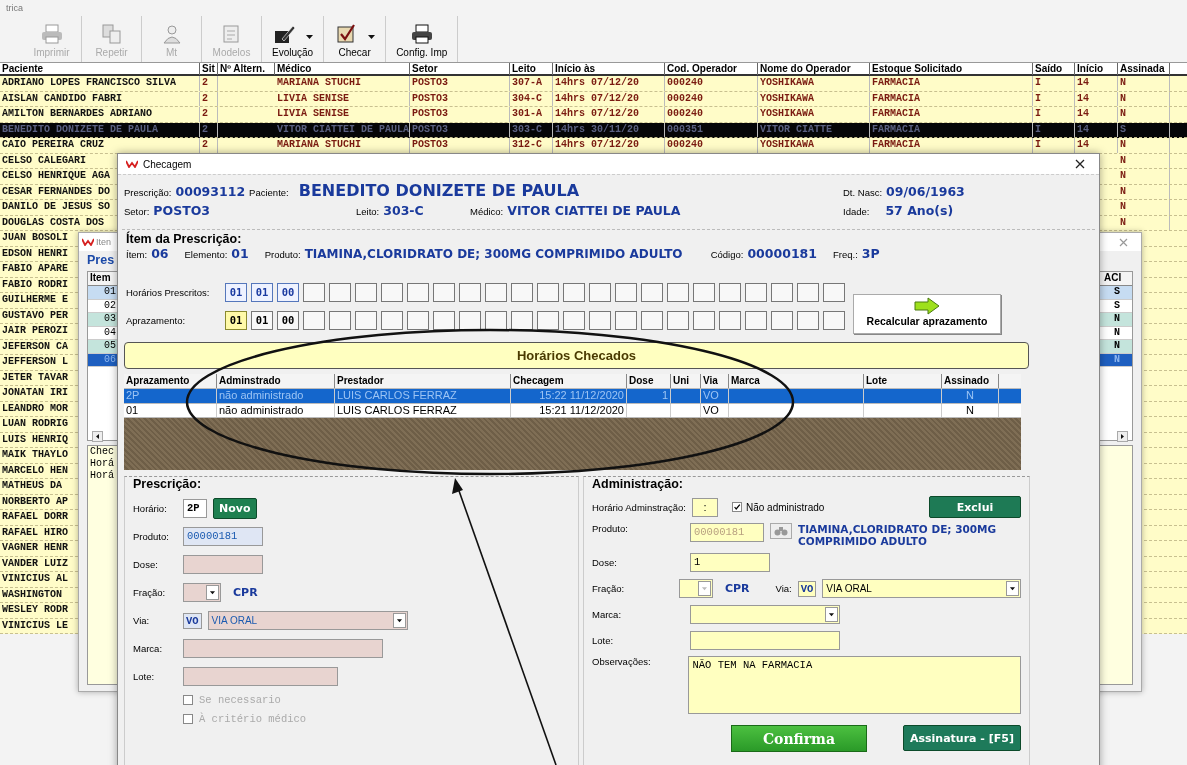 The width and height of the screenshot is (1187, 765). I want to click on patient-row: ADRIANO LOPES FRANCISCO SILVA 2 MARIANA STUCHI POSTO3 307-A 14hrs 07/12/20 000240 YOSHIKAWA FARMACIA I 14 N, so click(593, 84).